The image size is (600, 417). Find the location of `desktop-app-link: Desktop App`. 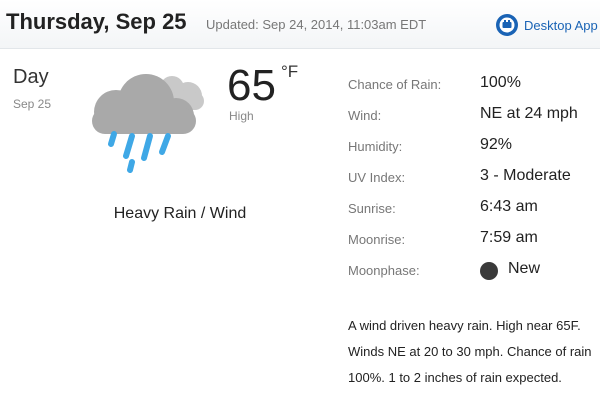

desktop-app-link: Desktop App is located at coordinates (547, 25).